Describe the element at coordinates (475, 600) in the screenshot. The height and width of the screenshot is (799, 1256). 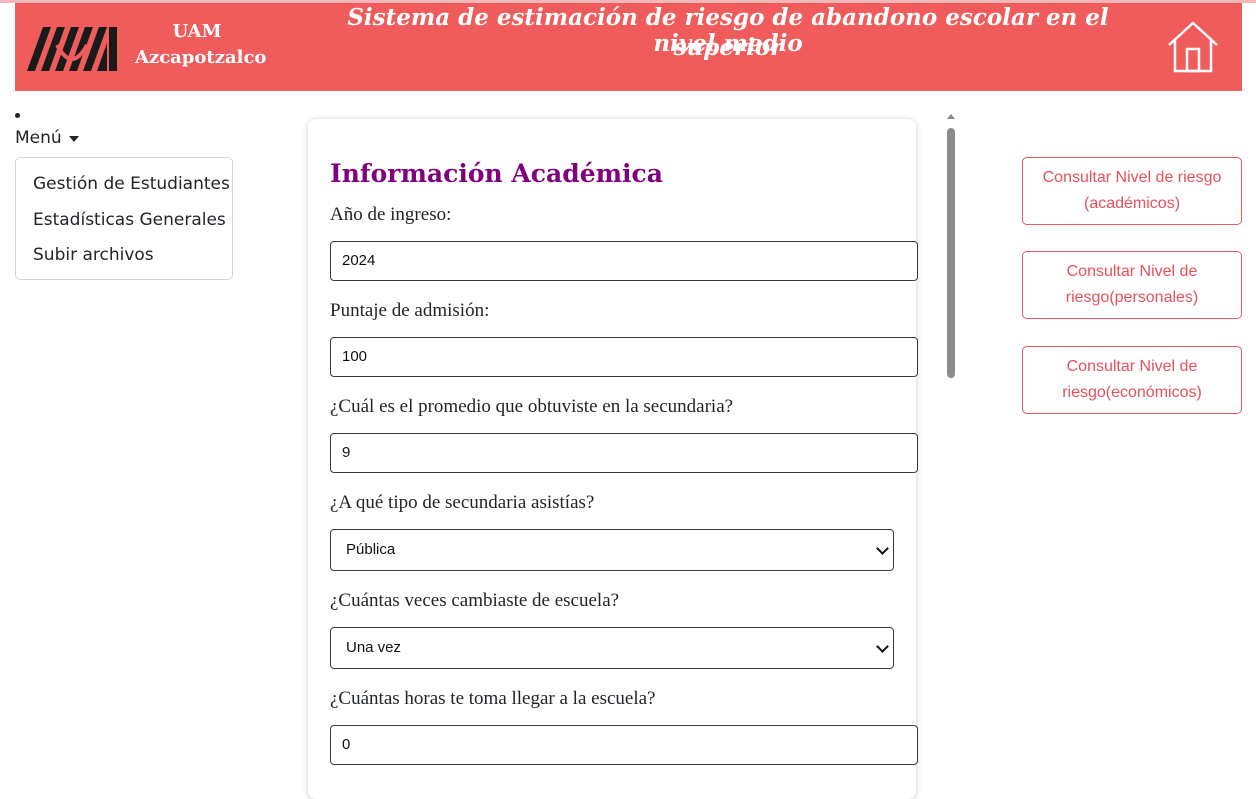
I see `field-label-cambios-escuela: ¿Cuántas veces cambiaste de escuela?` at that location.